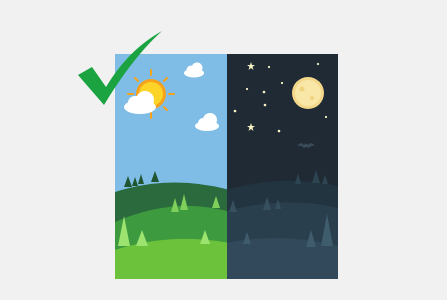 Image resolution: width=447 pixels, height=300 pixels. What do you see at coordinates (282, 258) in the screenshot?
I see `night-front-hill` at bounding box center [282, 258].